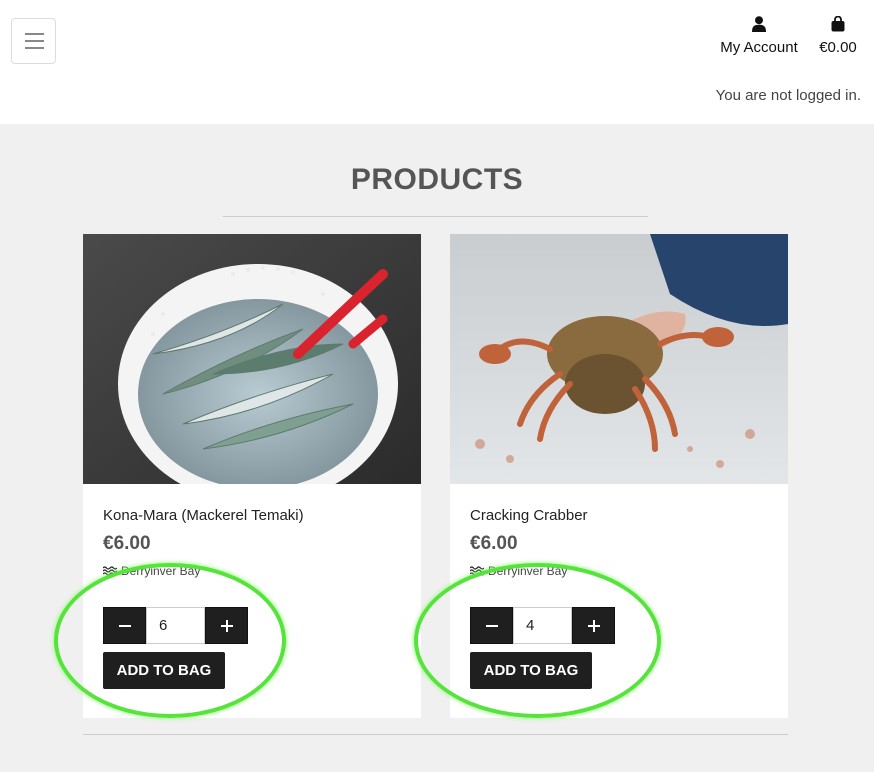 Image resolution: width=874 pixels, height=772 pixels. What do you see at coordinates (34, 34) in the screenshot?
I see `menu-icon` at bounding box center [34, 34].